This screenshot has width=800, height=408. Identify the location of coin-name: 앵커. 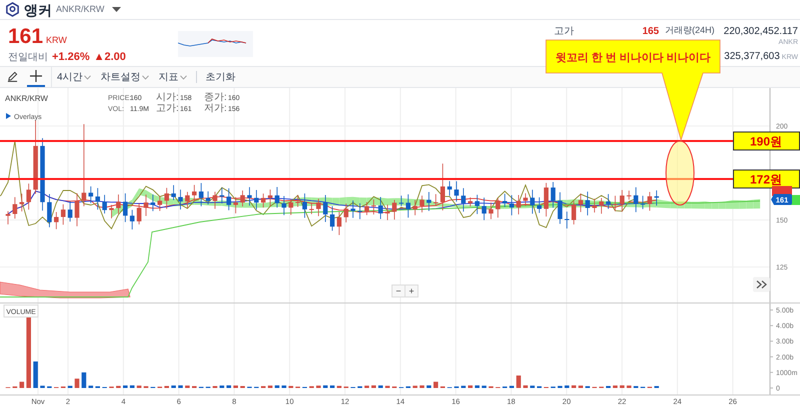
(38, 9).